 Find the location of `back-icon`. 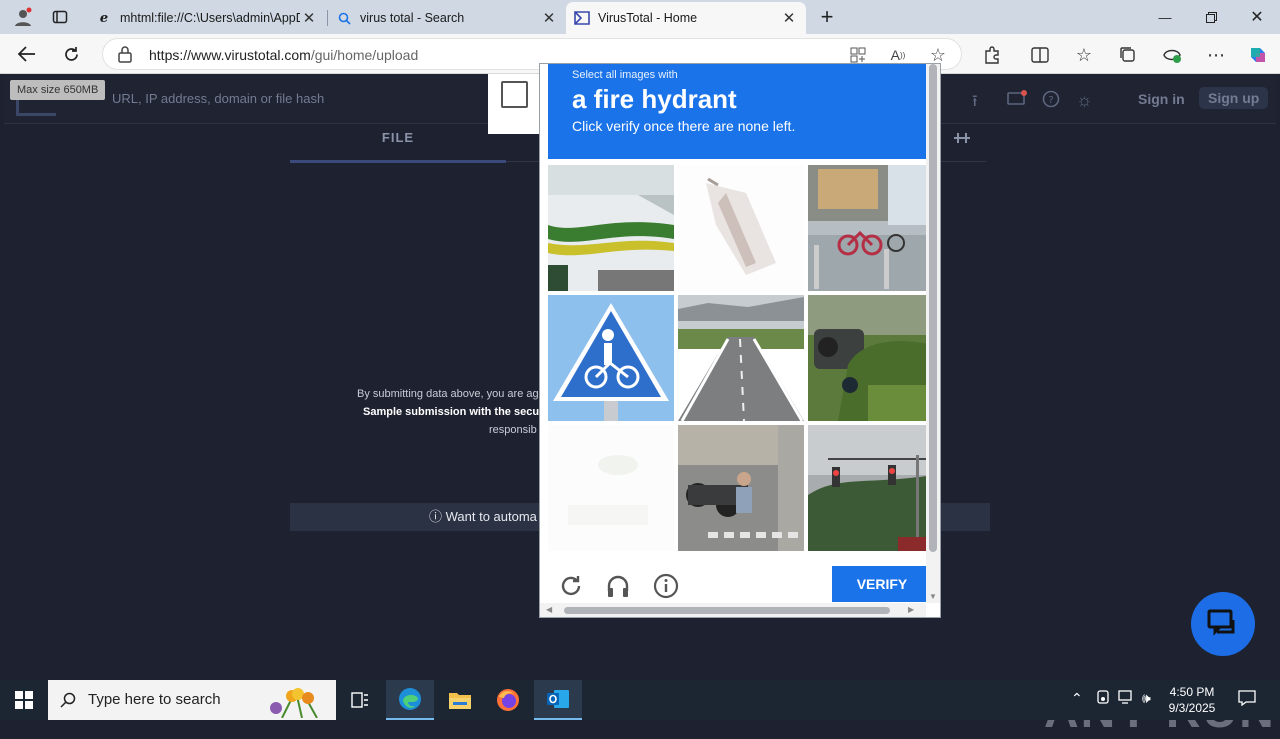

back-icon is located at coordinates (27, 54).